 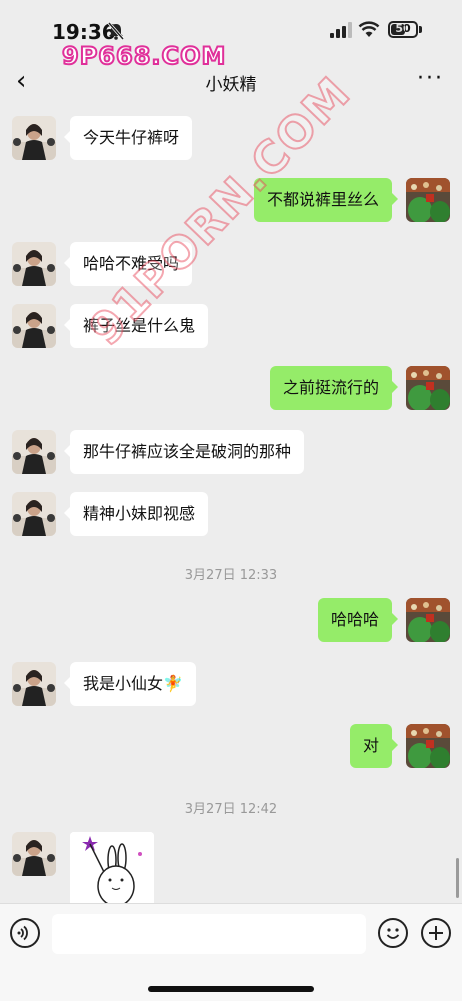 I want to click on rabbit-wand-sticker, so click(x=112, y=868).